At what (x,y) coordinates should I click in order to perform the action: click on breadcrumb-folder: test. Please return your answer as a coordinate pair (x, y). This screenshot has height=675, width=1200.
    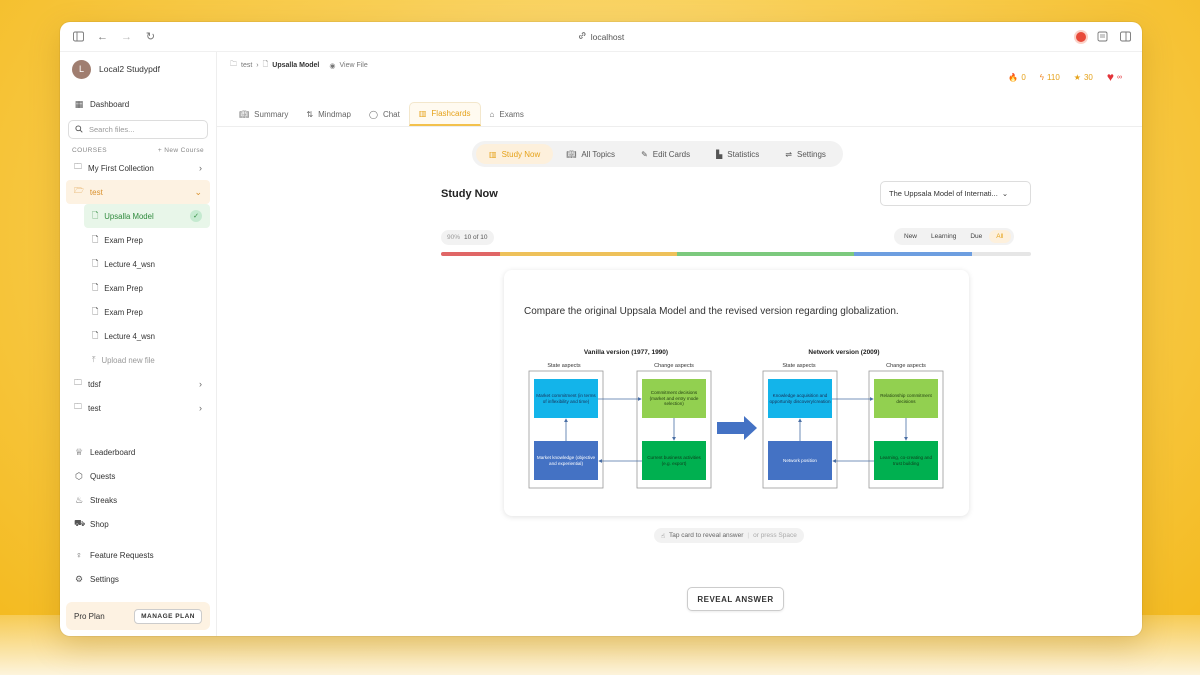
    Looking at the image, I should click on (246, 65).